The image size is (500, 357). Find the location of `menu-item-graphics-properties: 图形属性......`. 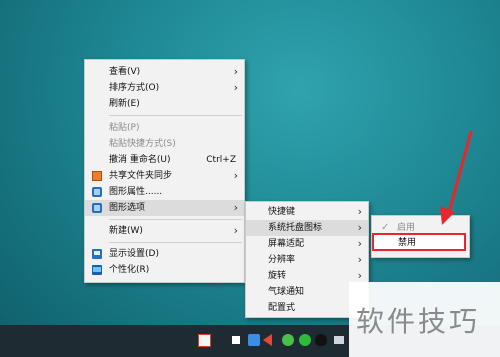

menu-item-graphics-properties: 图形属性...... is located at coordinates (164, 192).